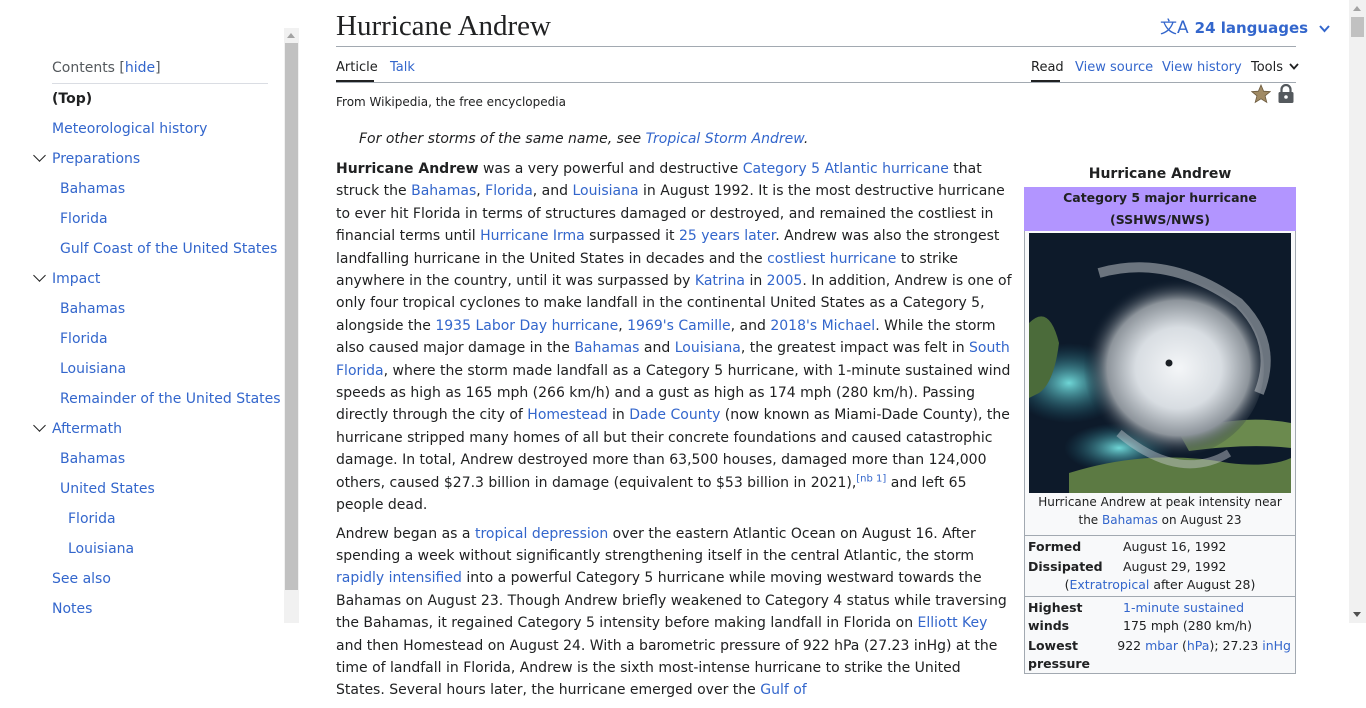 Image resolution: width=1366 pixels, height=708 pixels. Describe the element at coordinates (92, 189) in the screenshot. I see `toc-item-preparations-bahamas: Bahamas` at that location.